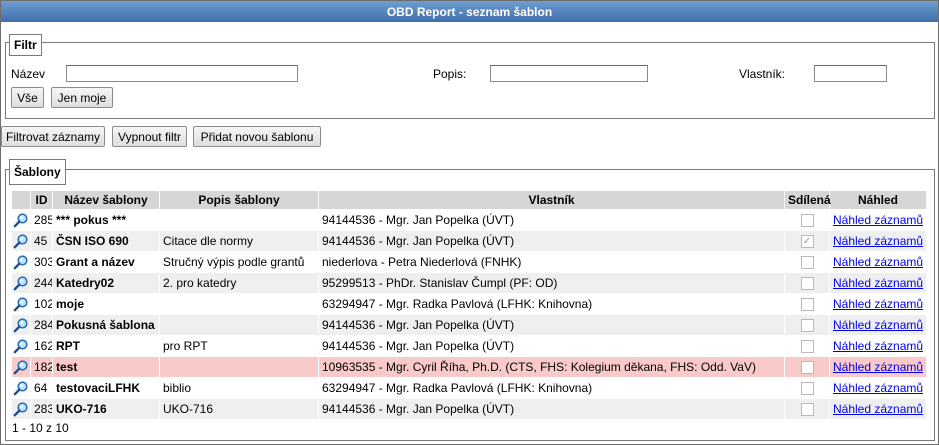 This screenshot has width=939, height=445. I want to click on row-id: 102, so click(41, 304).